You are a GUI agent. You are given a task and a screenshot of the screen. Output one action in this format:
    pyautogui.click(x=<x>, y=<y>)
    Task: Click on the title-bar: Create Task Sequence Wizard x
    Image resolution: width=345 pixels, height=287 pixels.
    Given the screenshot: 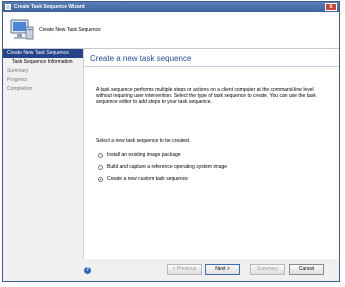 What is the action you would take?
    pyautogui.click(x=171, y=7)
    